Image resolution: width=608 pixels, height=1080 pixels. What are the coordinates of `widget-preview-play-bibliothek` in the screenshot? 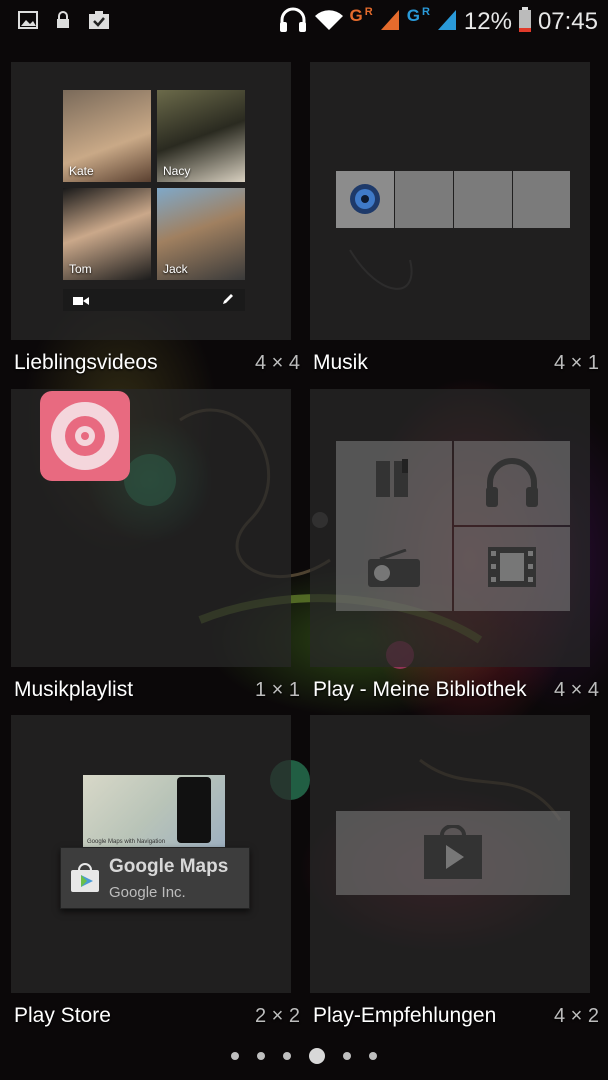 It's located at (450, 528).